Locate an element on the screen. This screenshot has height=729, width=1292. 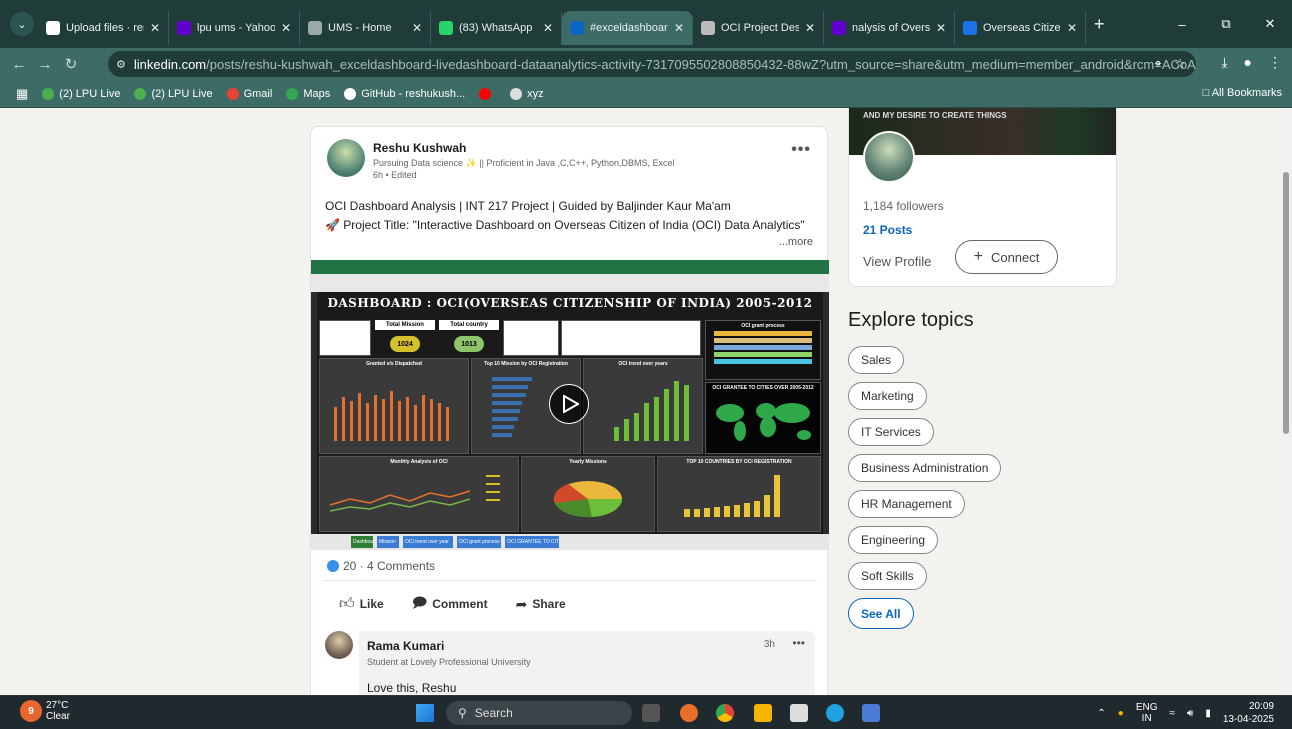
restore-button: ⧉ is located at coordinates (1226, 24).